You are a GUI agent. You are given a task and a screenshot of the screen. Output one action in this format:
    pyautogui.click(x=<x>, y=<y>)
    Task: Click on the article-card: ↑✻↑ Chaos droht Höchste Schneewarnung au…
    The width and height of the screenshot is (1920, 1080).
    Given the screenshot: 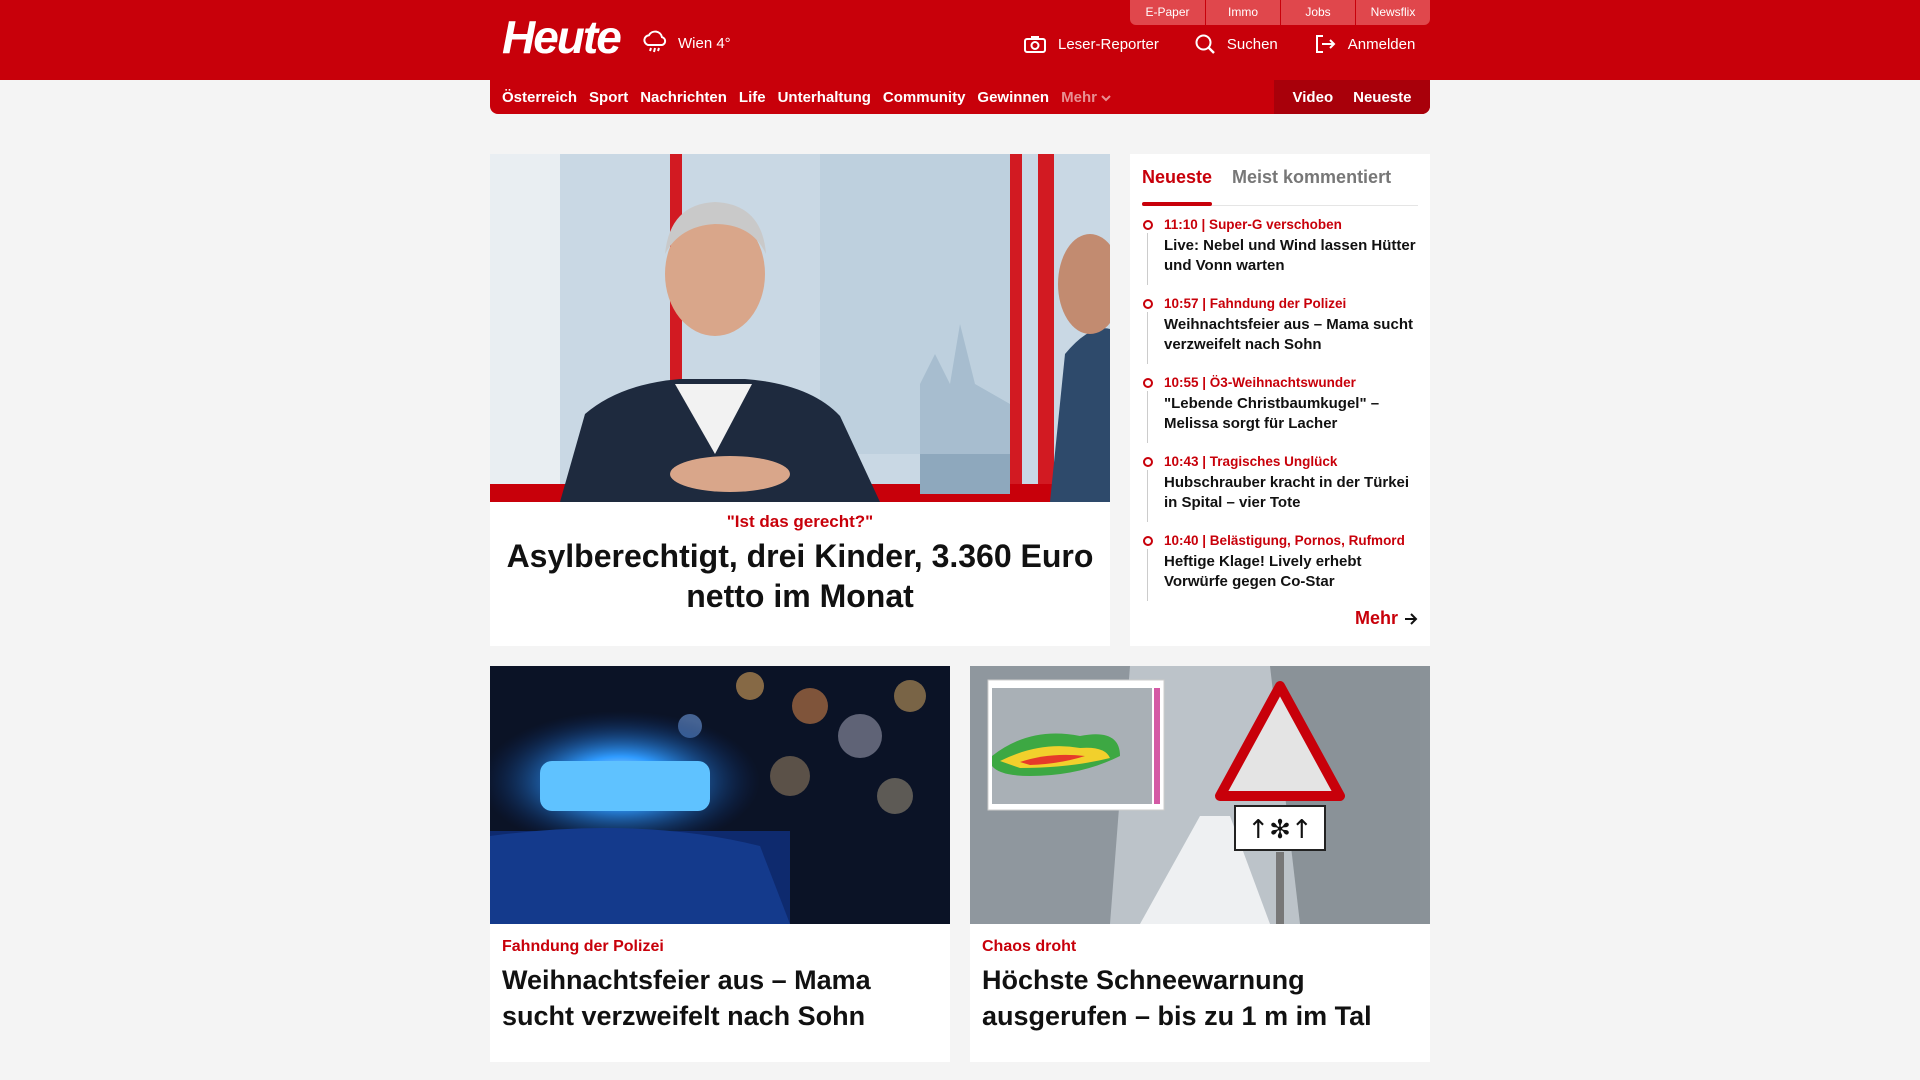 What is the action you would take?
    pyautogui.click(x=1200, y=864)
    